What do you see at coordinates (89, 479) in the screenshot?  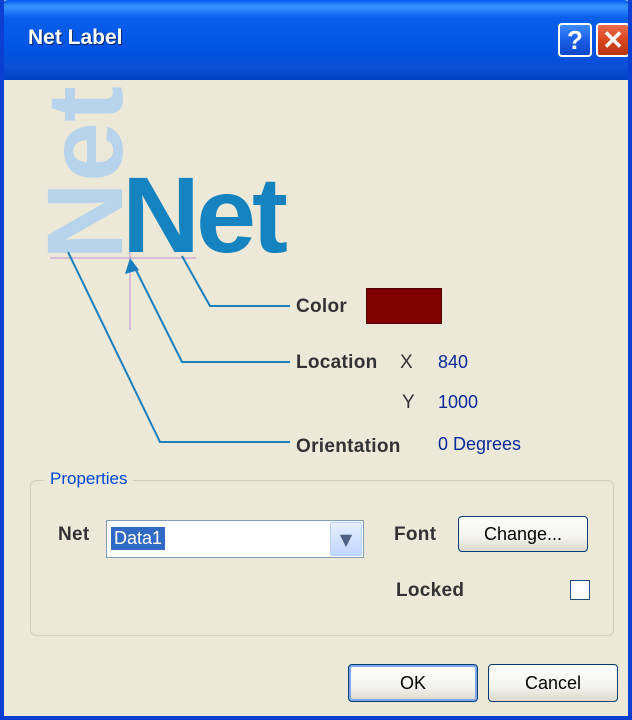 I see `properties-group-title: Properties` at bounding box center [89, 479].